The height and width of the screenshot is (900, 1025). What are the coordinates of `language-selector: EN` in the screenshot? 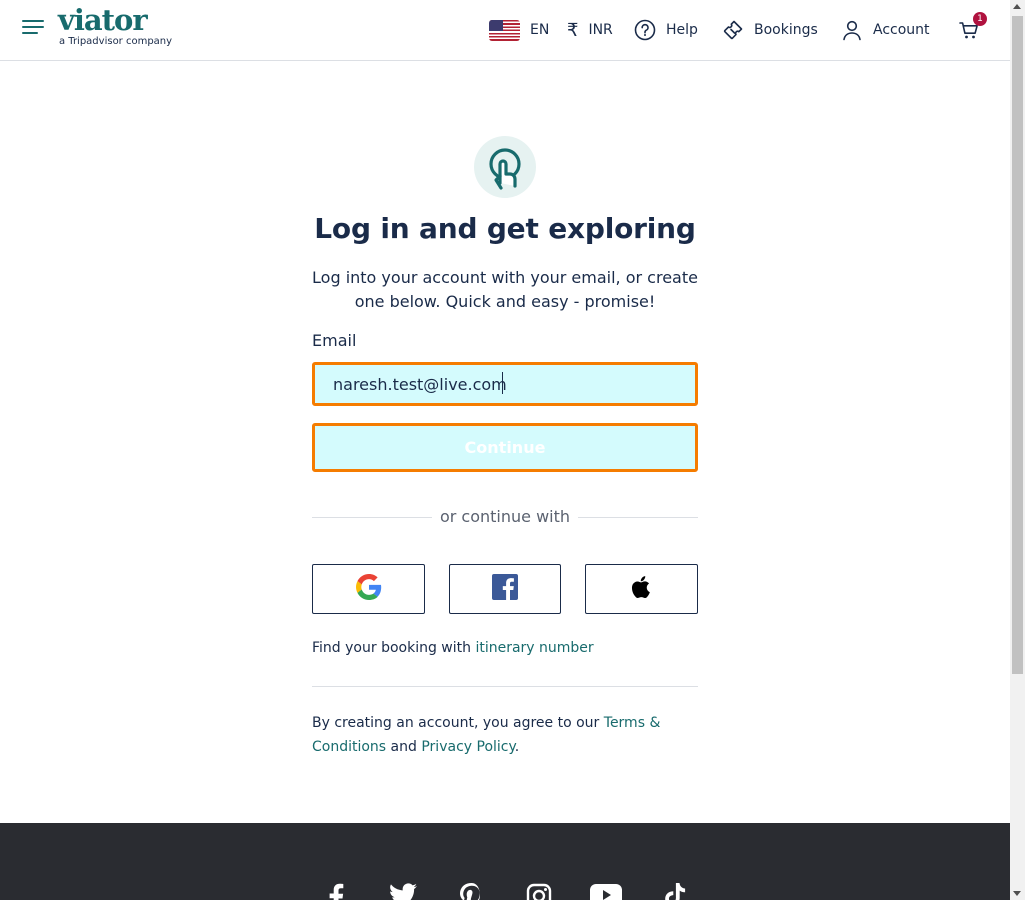 It's located at (519, 30).